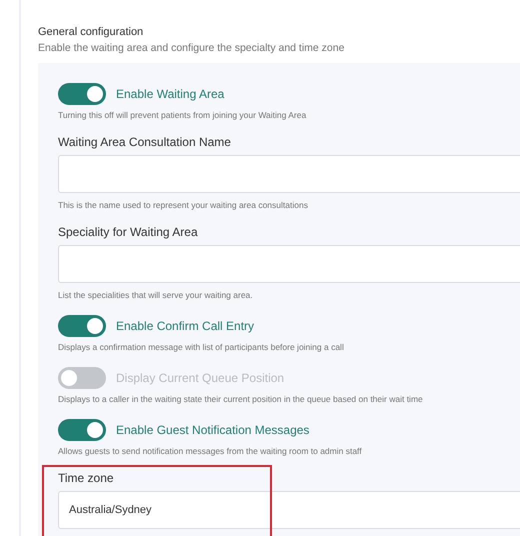 The image size is (520, 536). What do you see at coordinates (86, 478) in the screenshot?
I see `field-label: Time zone` at bounding box center [86, 478].